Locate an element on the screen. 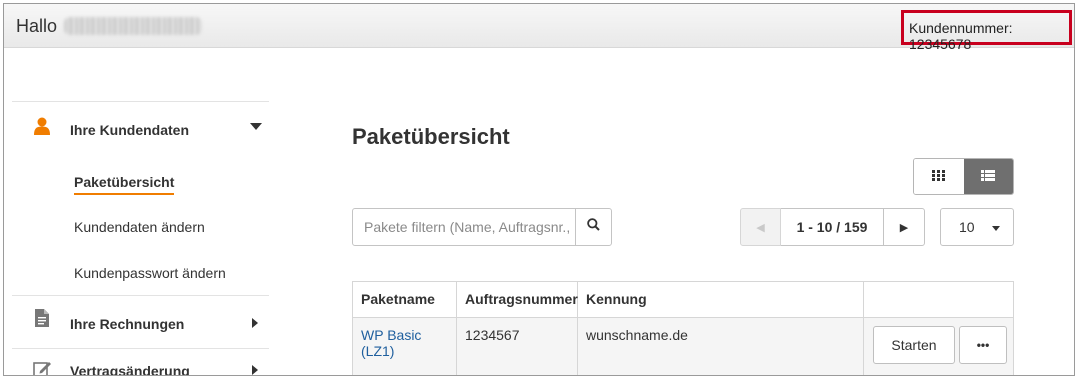  list-view-icon is located at coordinates (988, 177).